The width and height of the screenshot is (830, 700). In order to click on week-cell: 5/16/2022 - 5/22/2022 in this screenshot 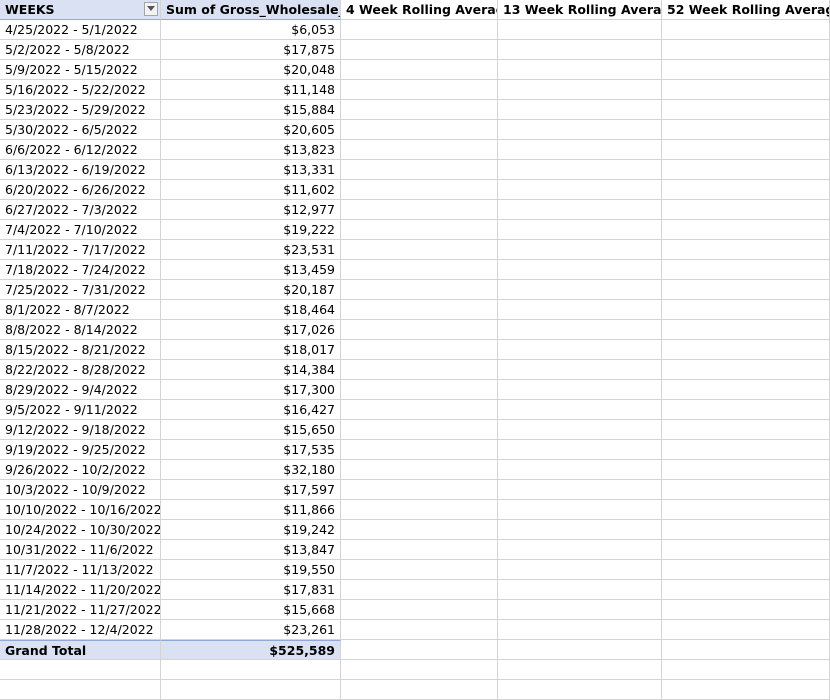, I will do `click(80, 90)`.